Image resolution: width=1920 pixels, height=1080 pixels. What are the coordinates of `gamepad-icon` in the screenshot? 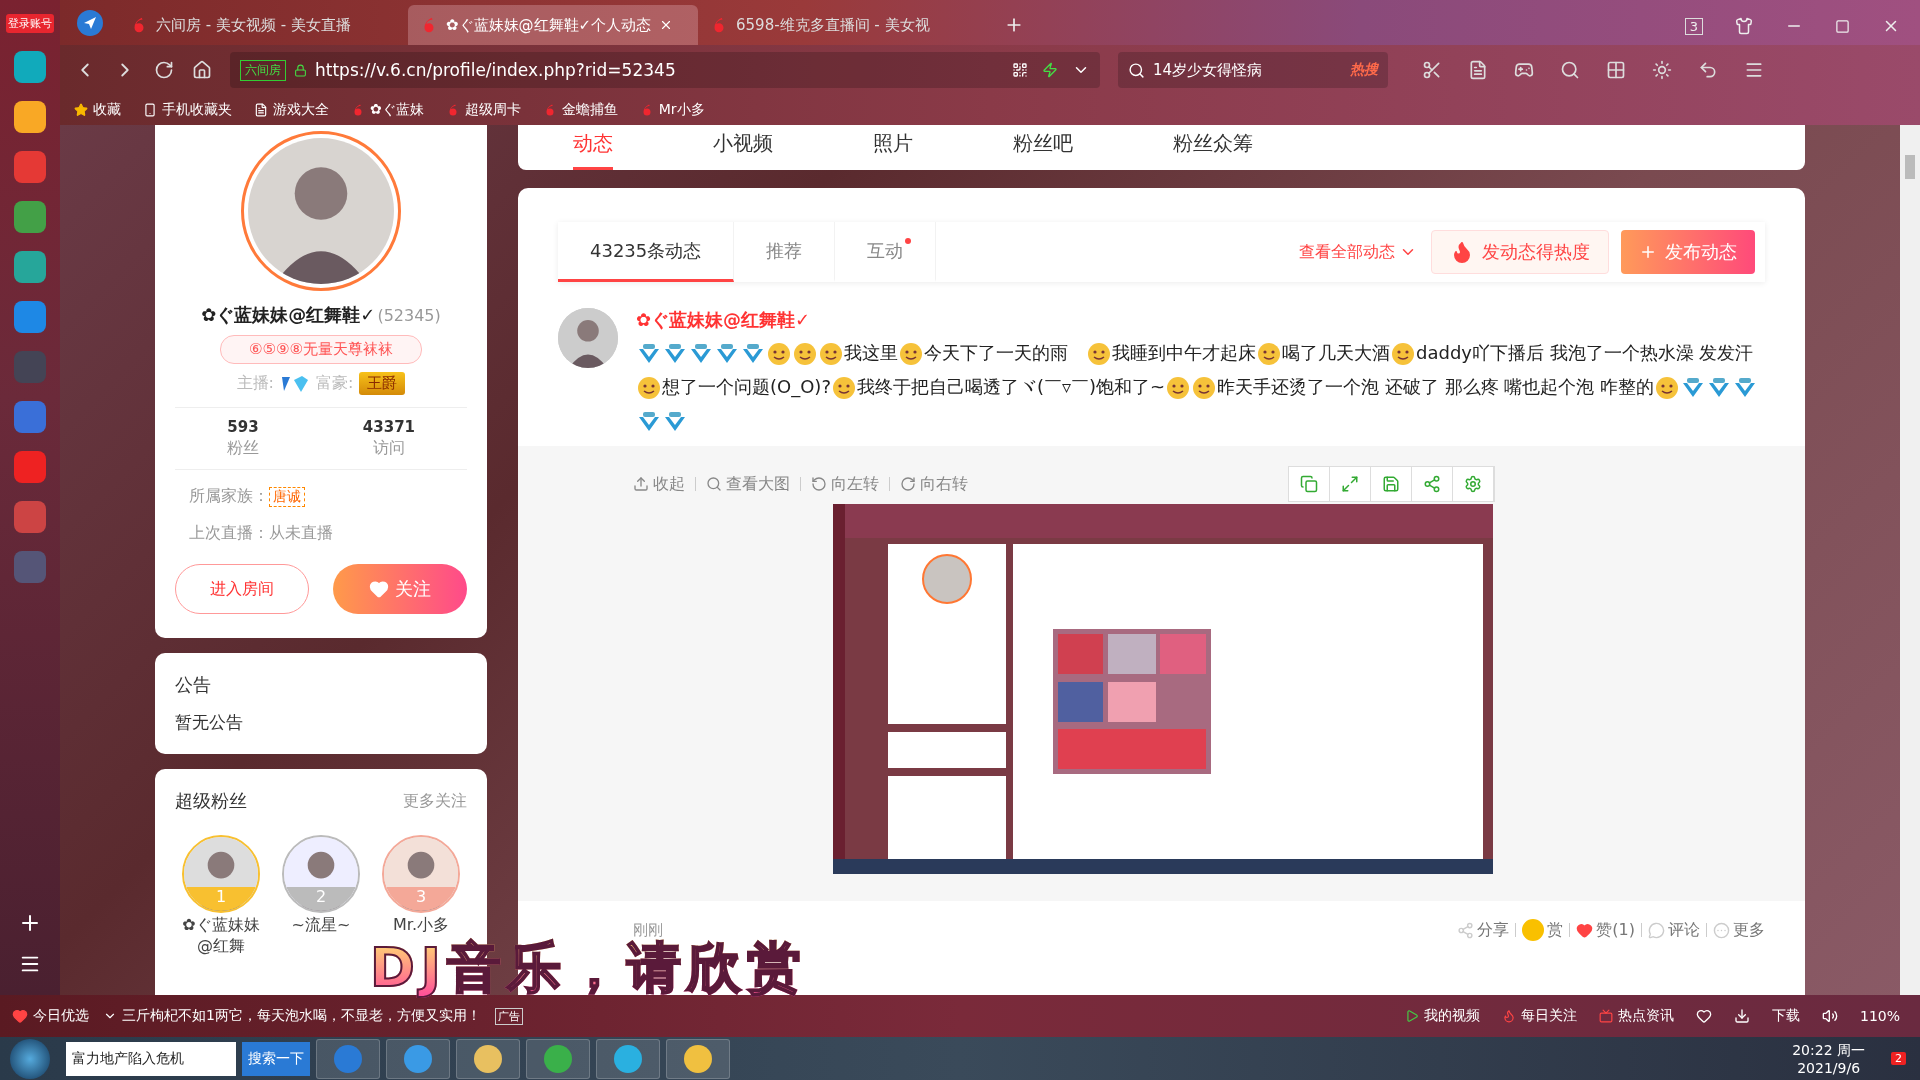 It's located at (1524, 70).